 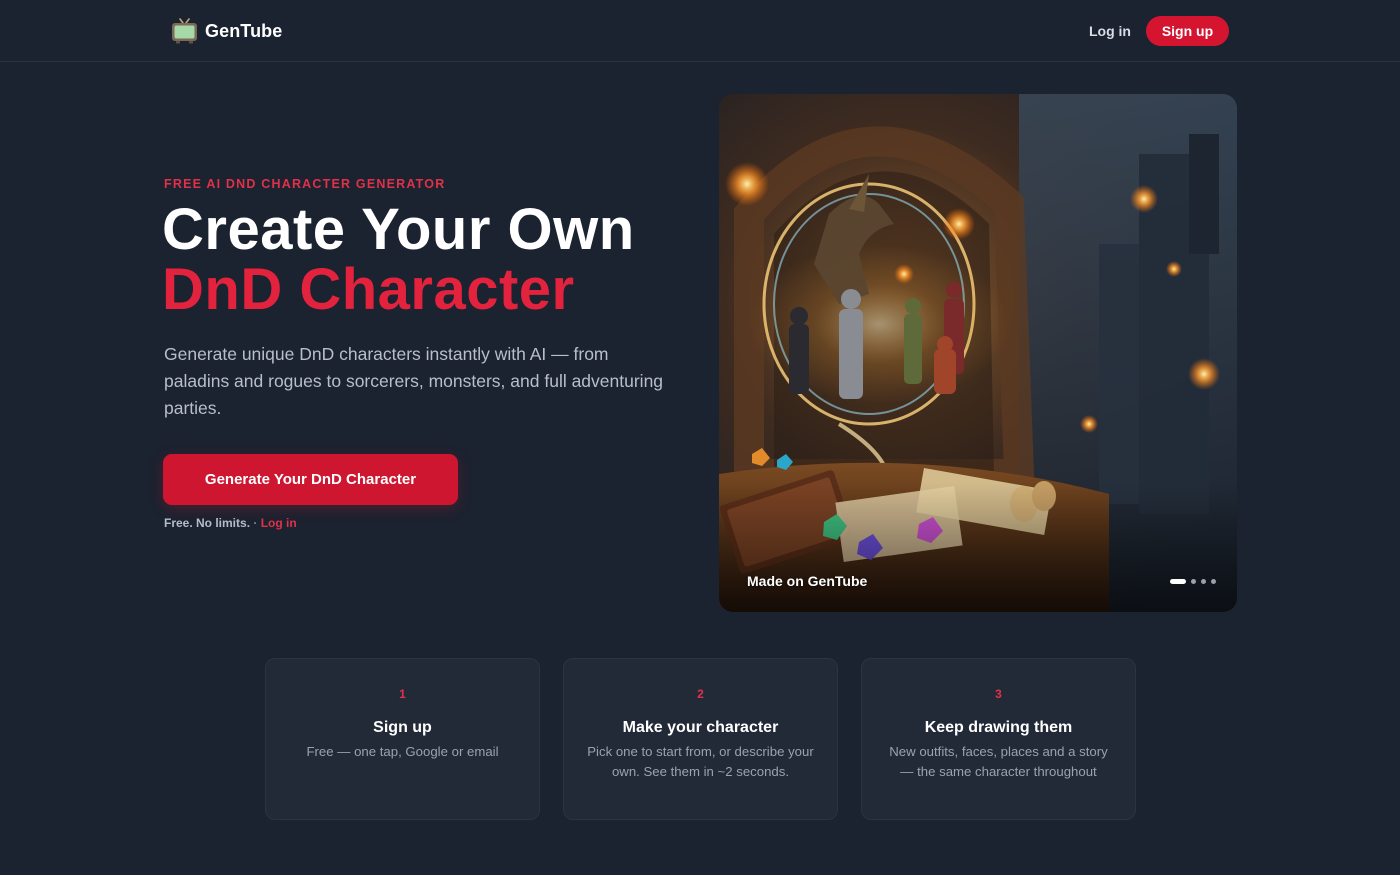 I want to click on hero-headline: Create Your Own DnD Character, so click(x=432, y=260).